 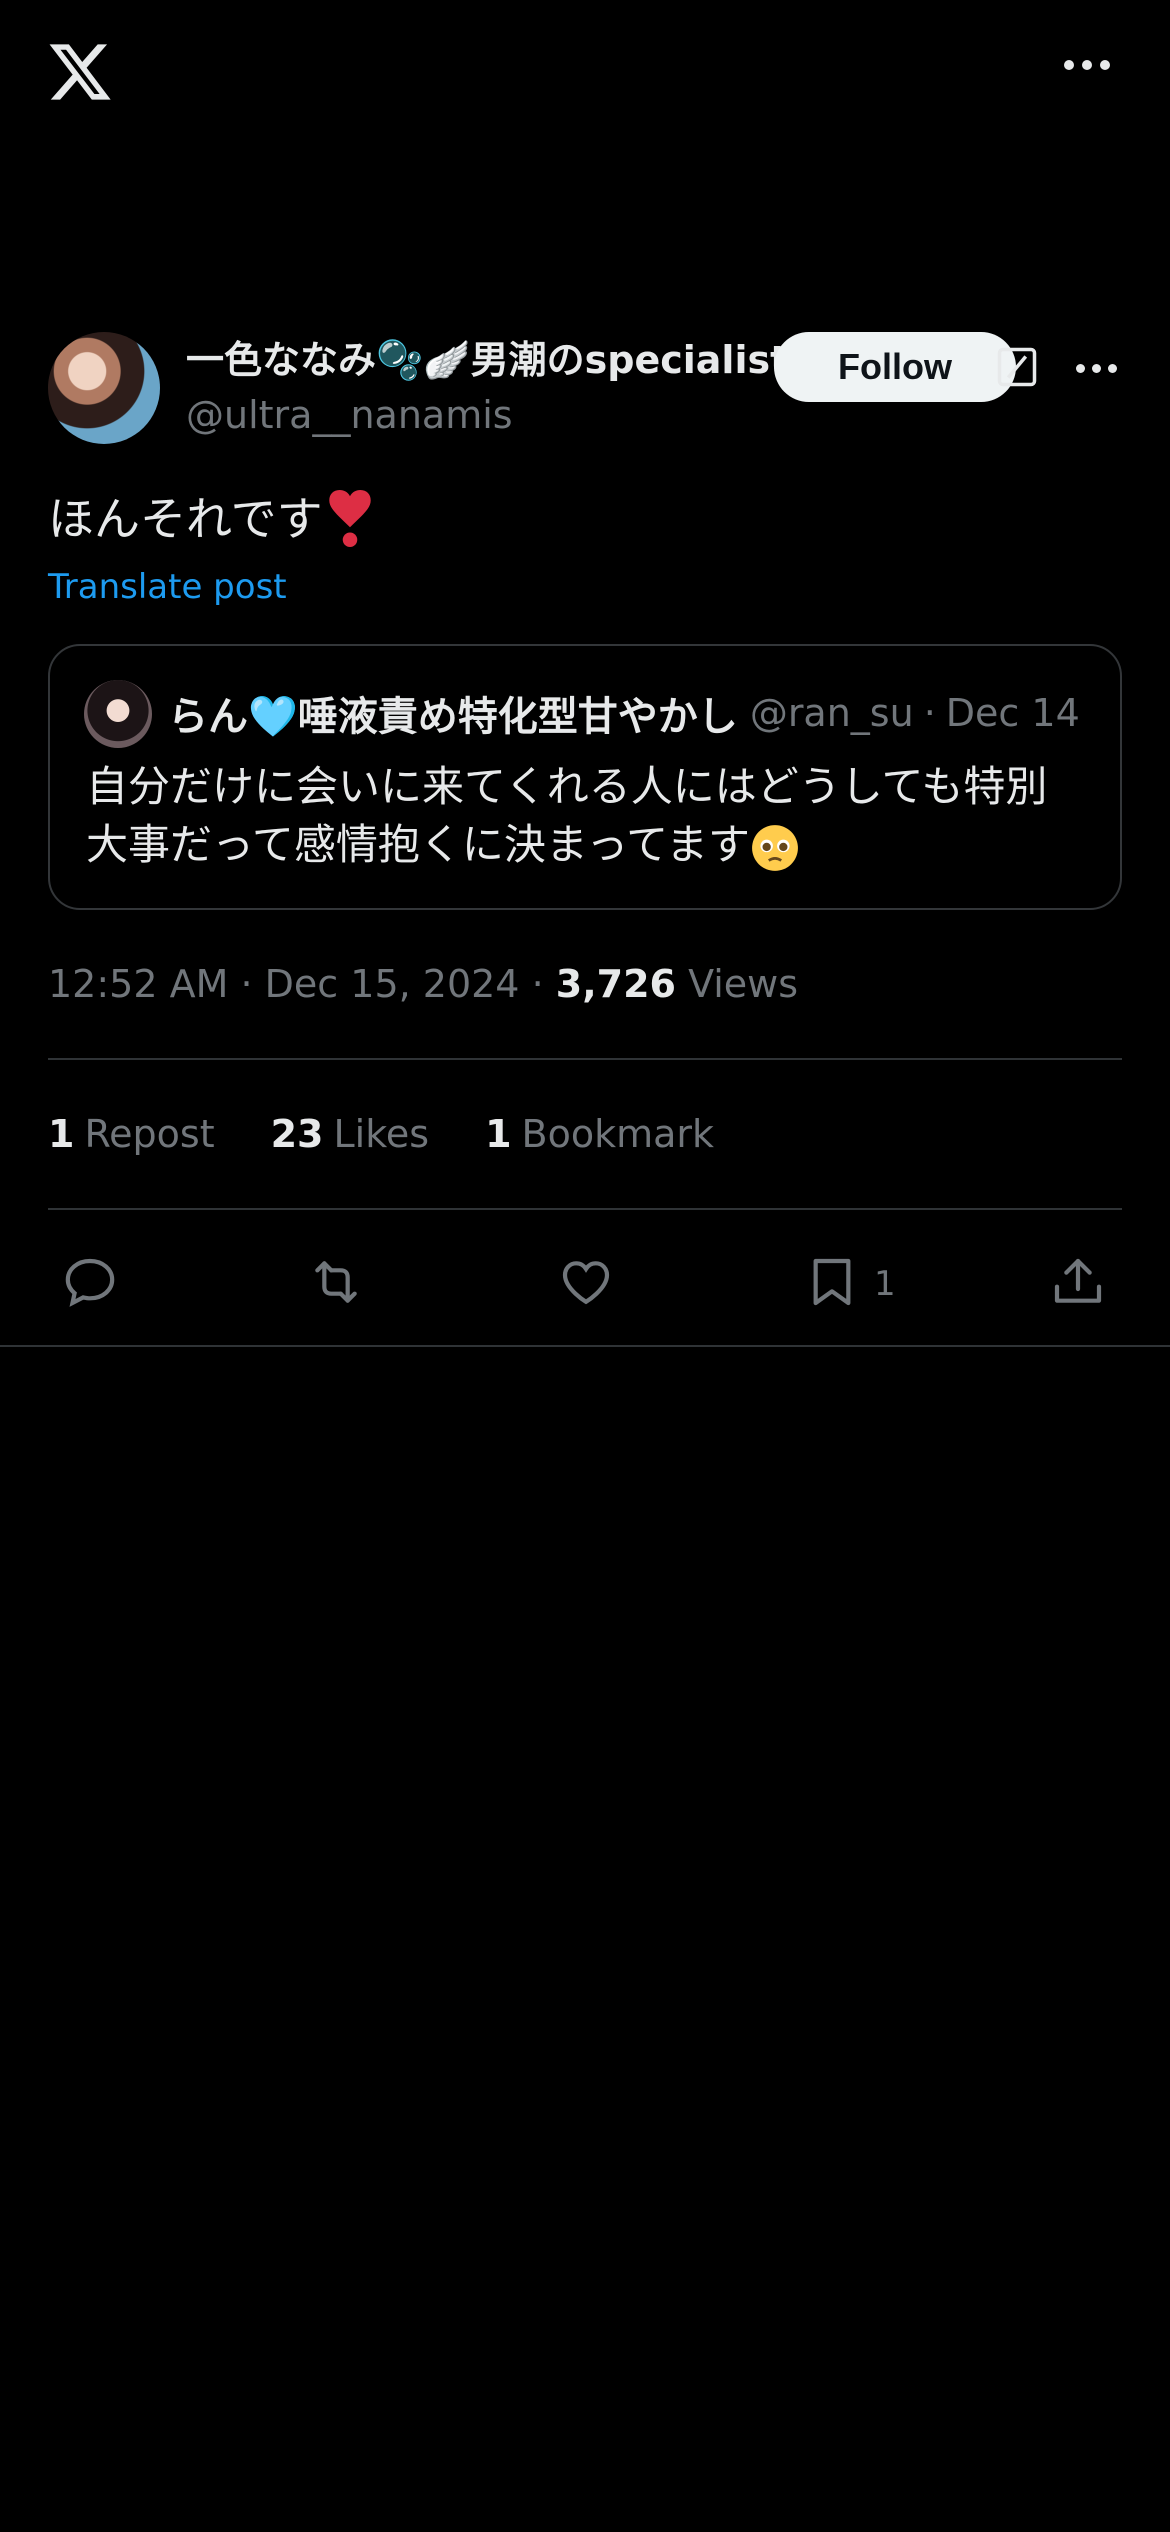 I want to click on top-bar, so click(x=585, y=75).